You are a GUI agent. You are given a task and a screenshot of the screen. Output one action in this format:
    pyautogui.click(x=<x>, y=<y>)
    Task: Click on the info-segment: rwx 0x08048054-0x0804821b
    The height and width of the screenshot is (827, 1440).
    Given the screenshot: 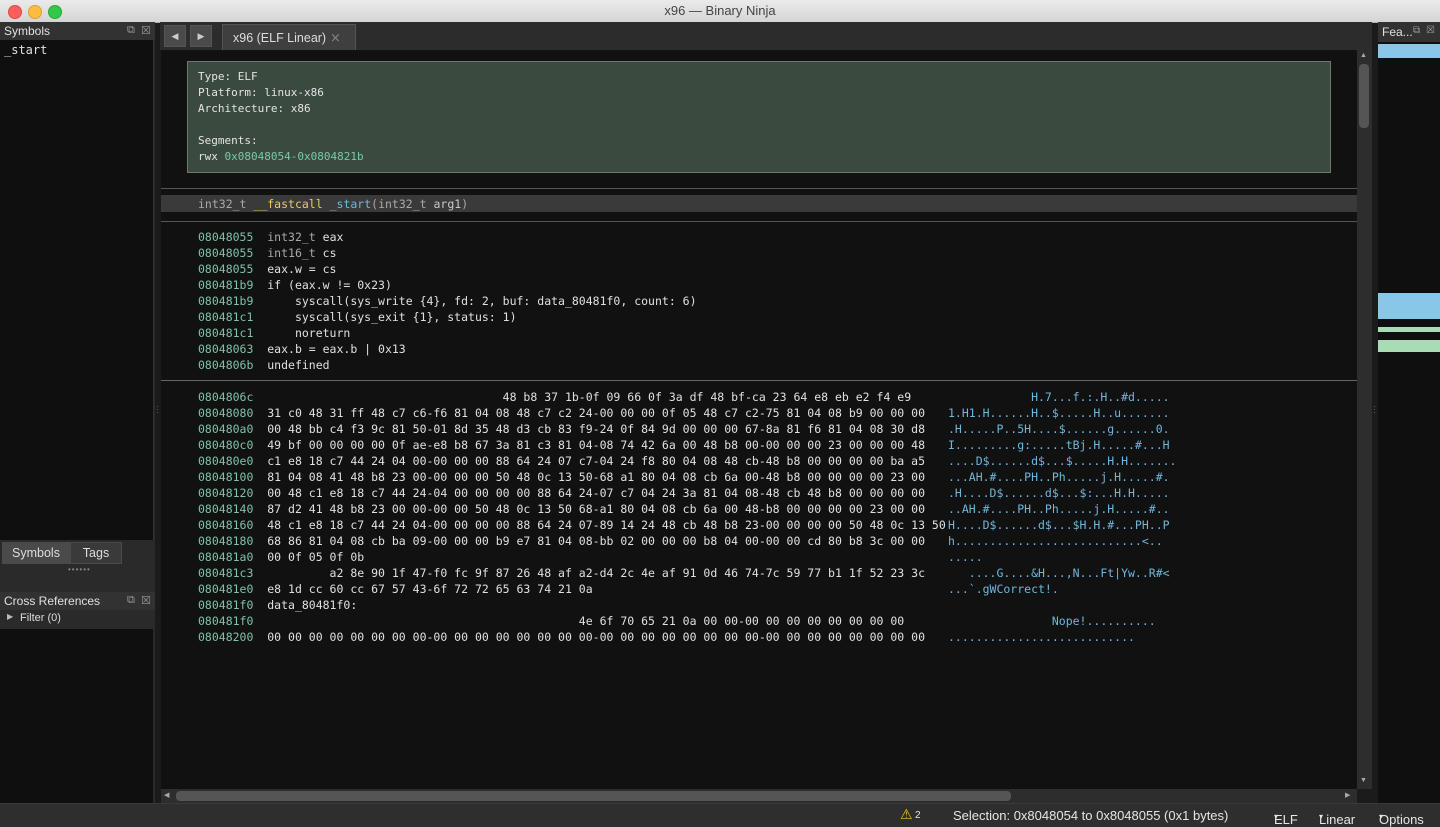 What is the action you would take?
    pyautogui.click(x=281, y=156)
    